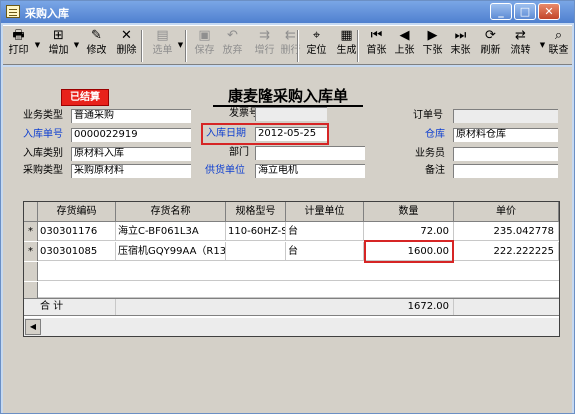 Image resolution: width=575 pixels, height=414 pixels. I want to click on next-icon: ▶, so click(432, 35).